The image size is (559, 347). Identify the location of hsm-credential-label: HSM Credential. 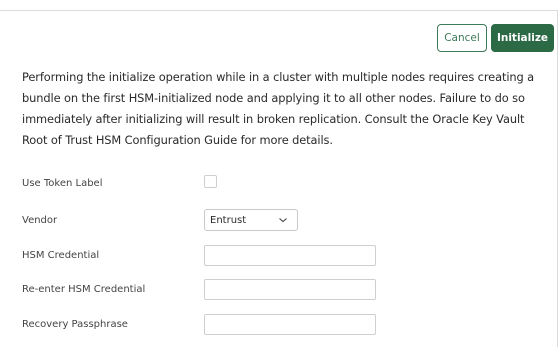
(61, 255).